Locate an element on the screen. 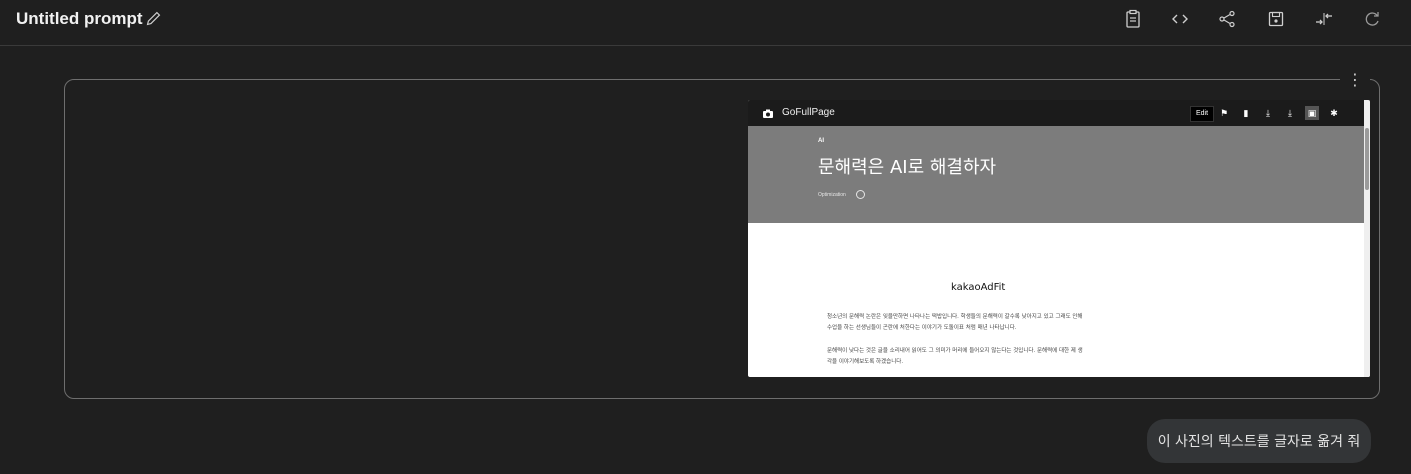  article-meta: Optimization is located at coordinates (832, 195).